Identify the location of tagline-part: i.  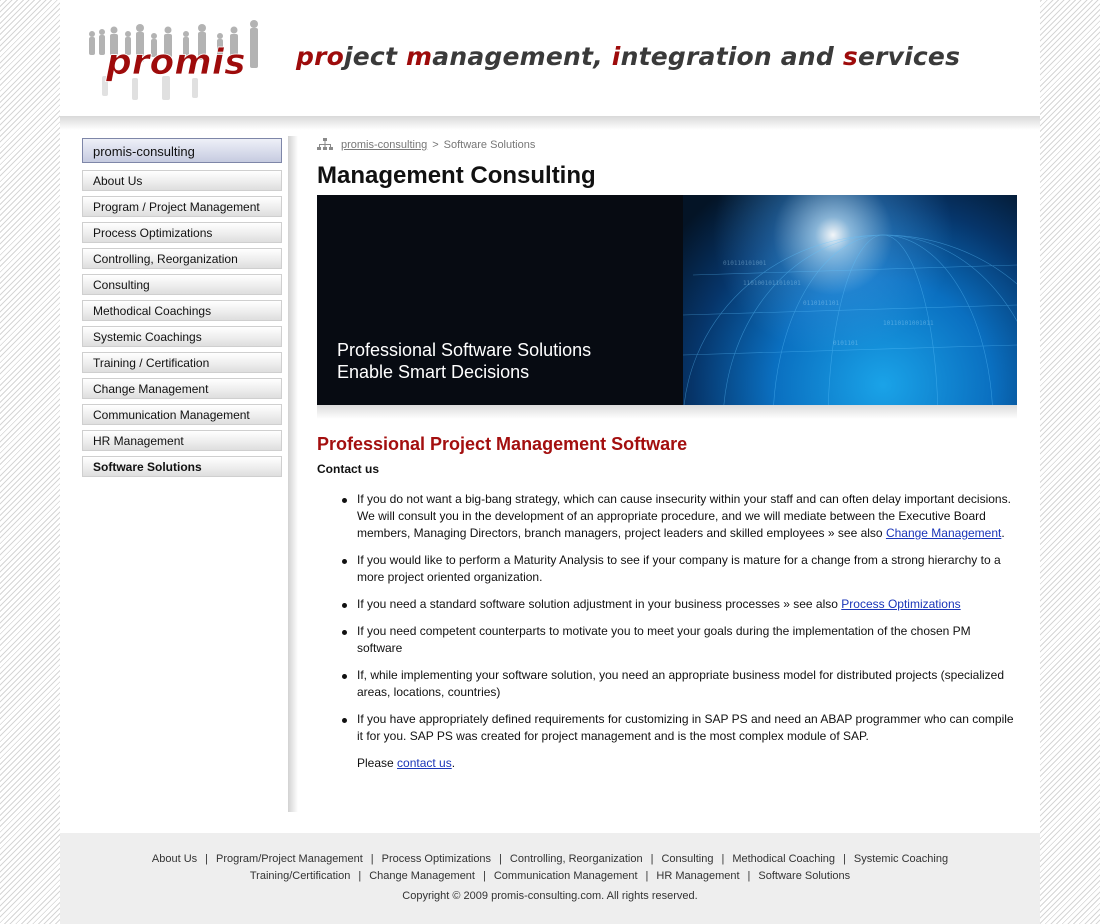
(616, 56).